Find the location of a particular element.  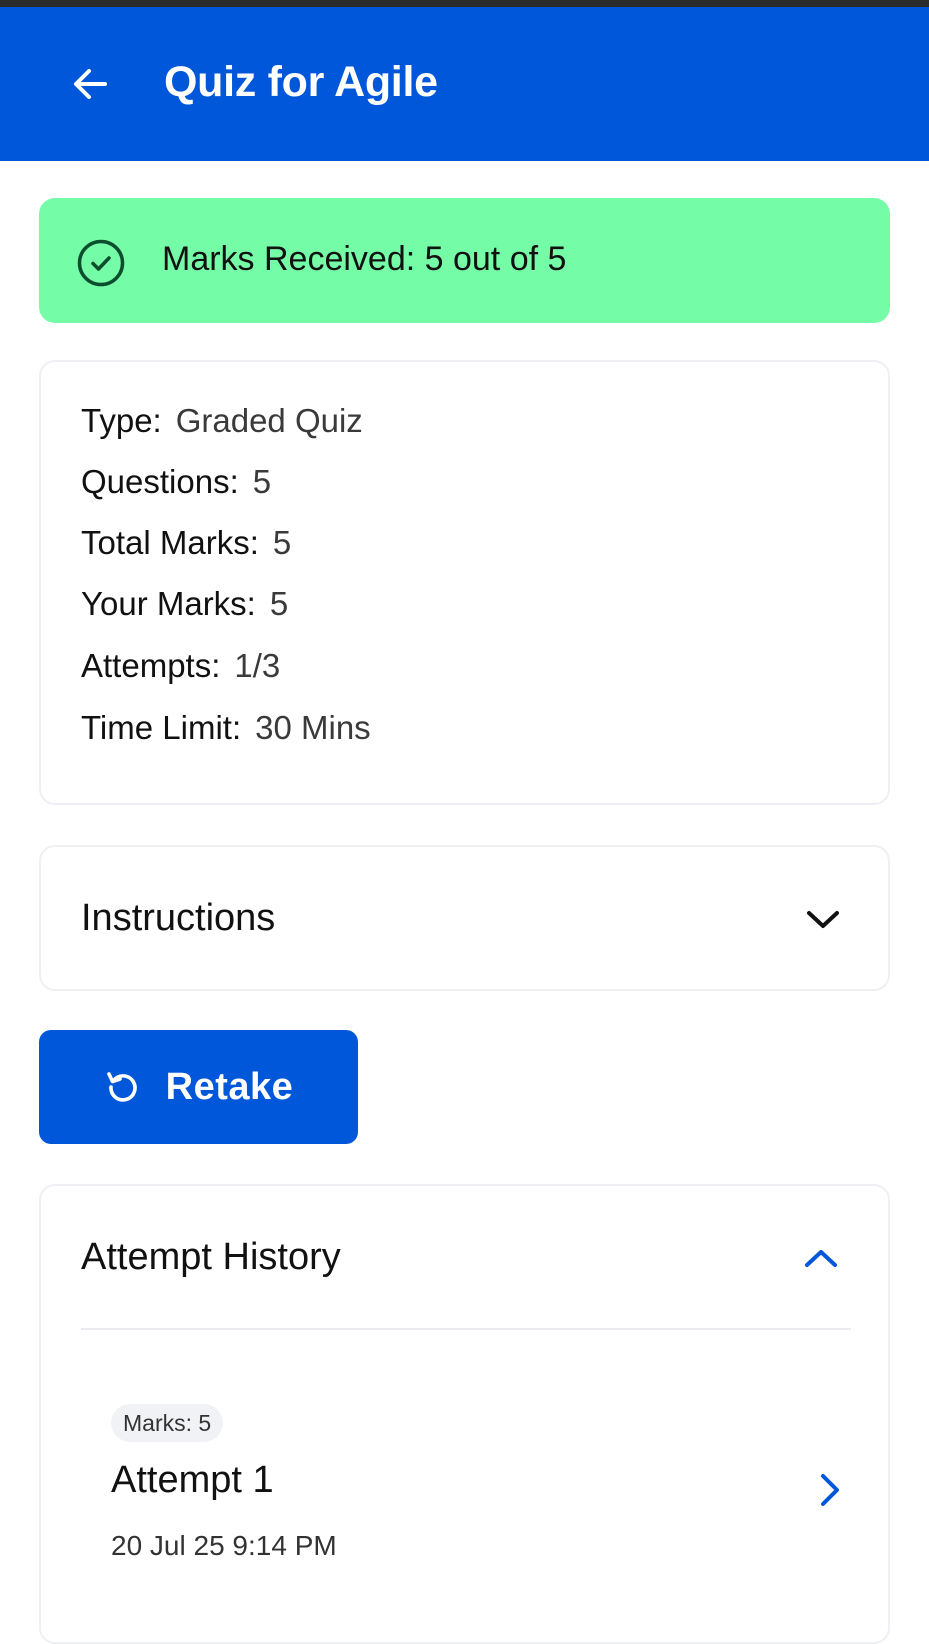

page-title: Quiz for Agile is located at coordinates (301, 82).